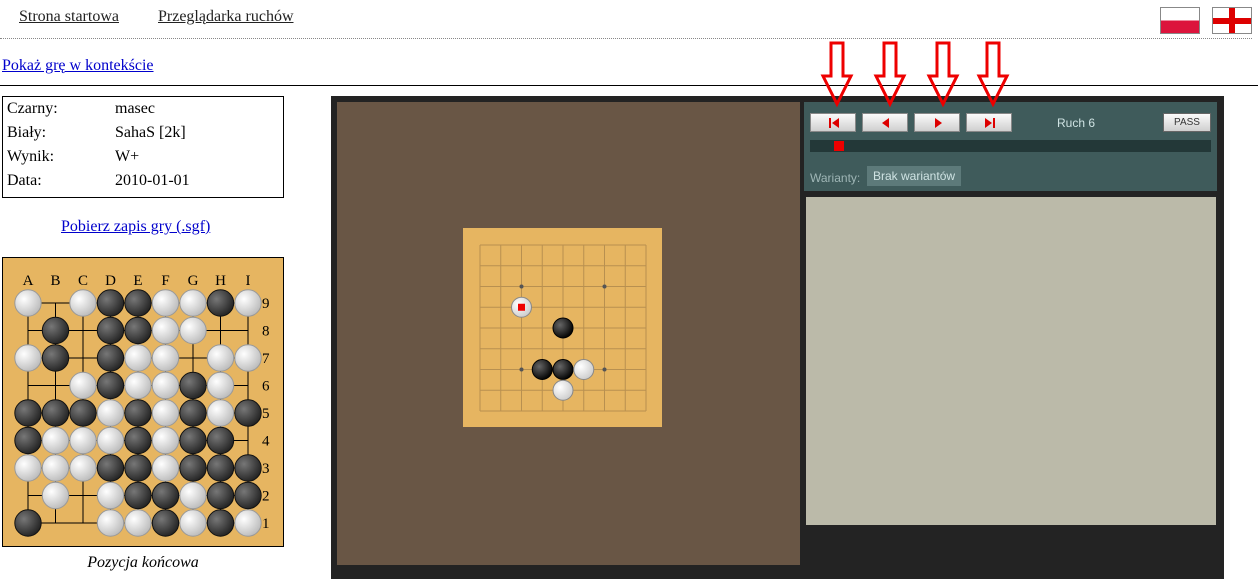  I want to click on nav-link-home: Strona startowa, so click(69, 17).